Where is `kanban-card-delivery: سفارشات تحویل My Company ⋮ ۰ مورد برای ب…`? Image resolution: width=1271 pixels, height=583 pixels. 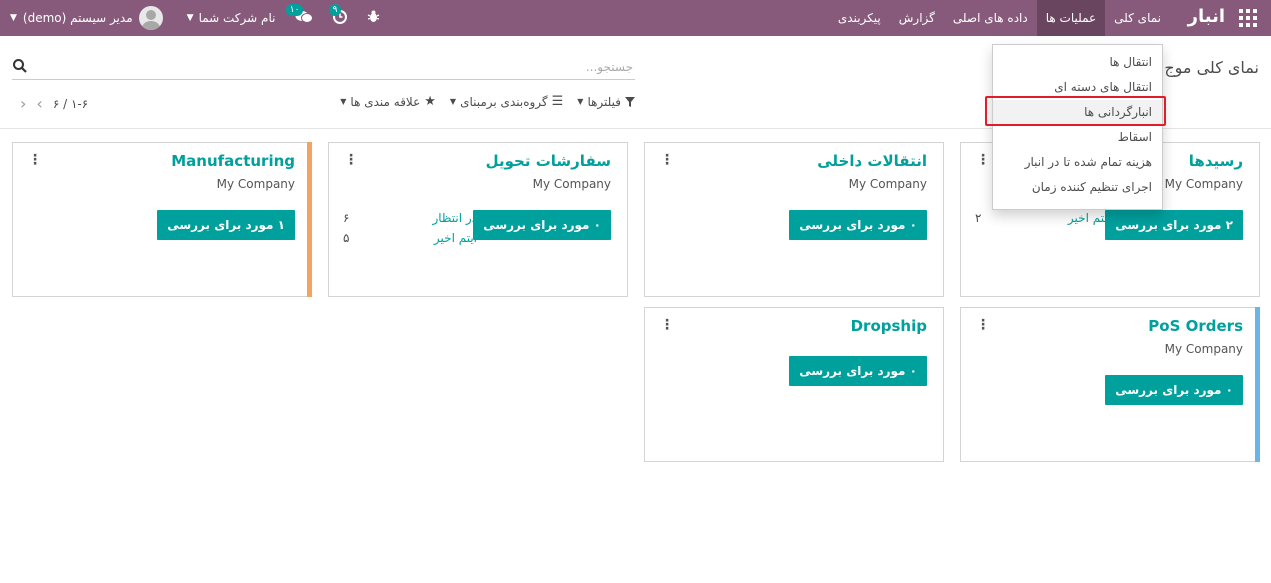 kanban-card-delivery: سفارشات تحویل My Company ⋮ ۰ مورد برای ب… is located at coordinates (478, 219).